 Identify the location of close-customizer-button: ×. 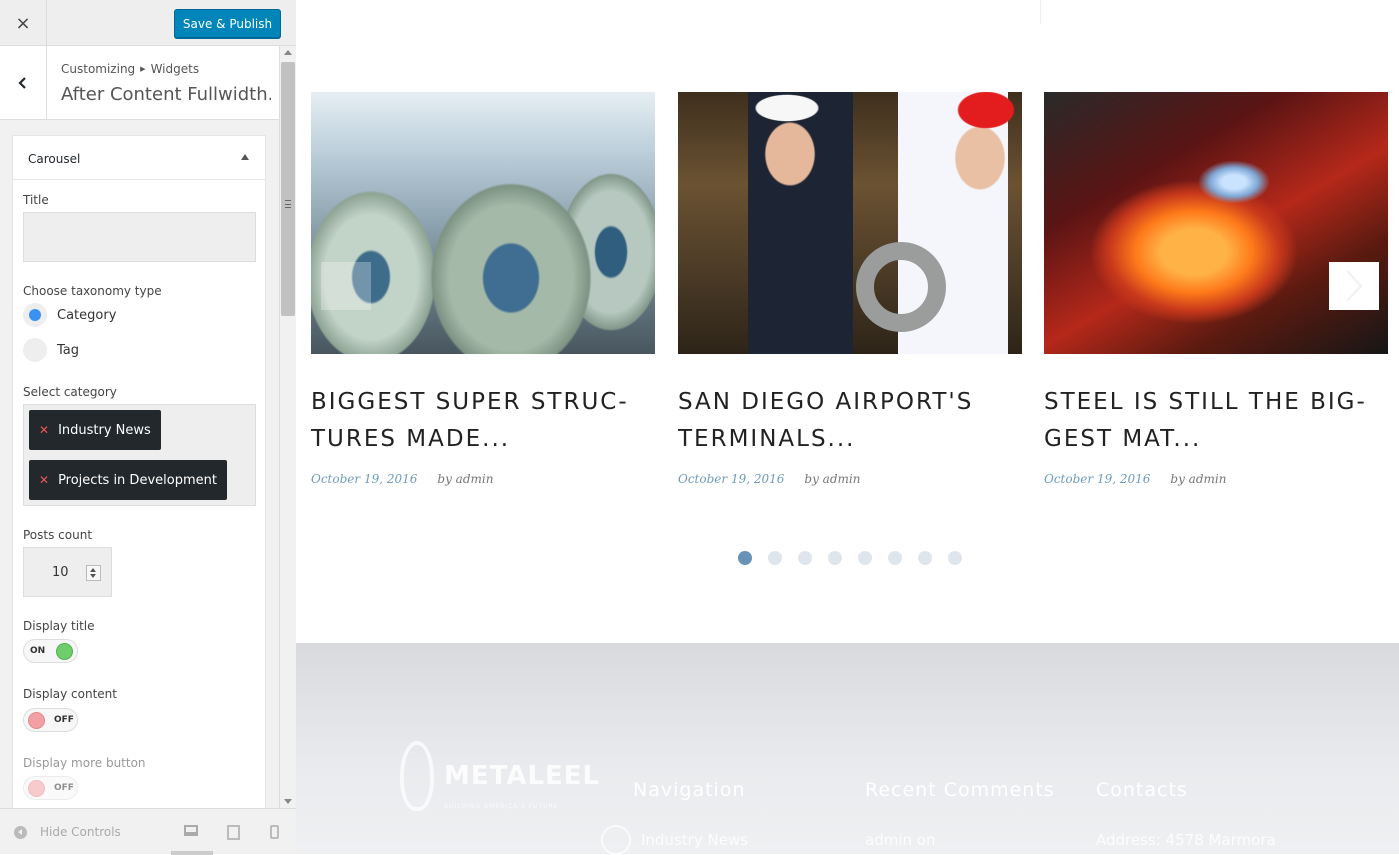
(23, 23).